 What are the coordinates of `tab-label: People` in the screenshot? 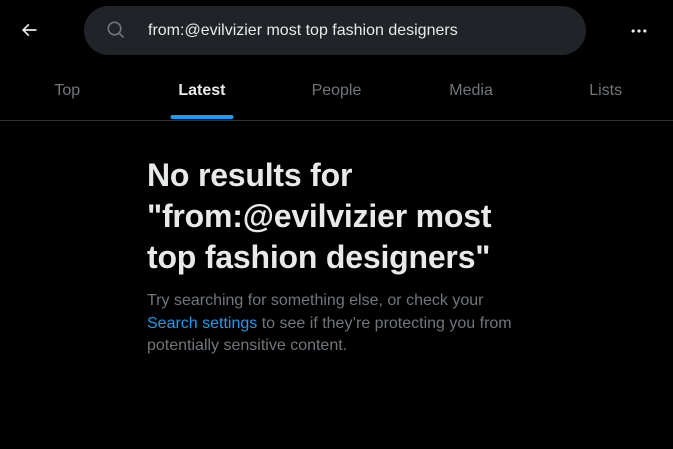 It's located at (336, 90).